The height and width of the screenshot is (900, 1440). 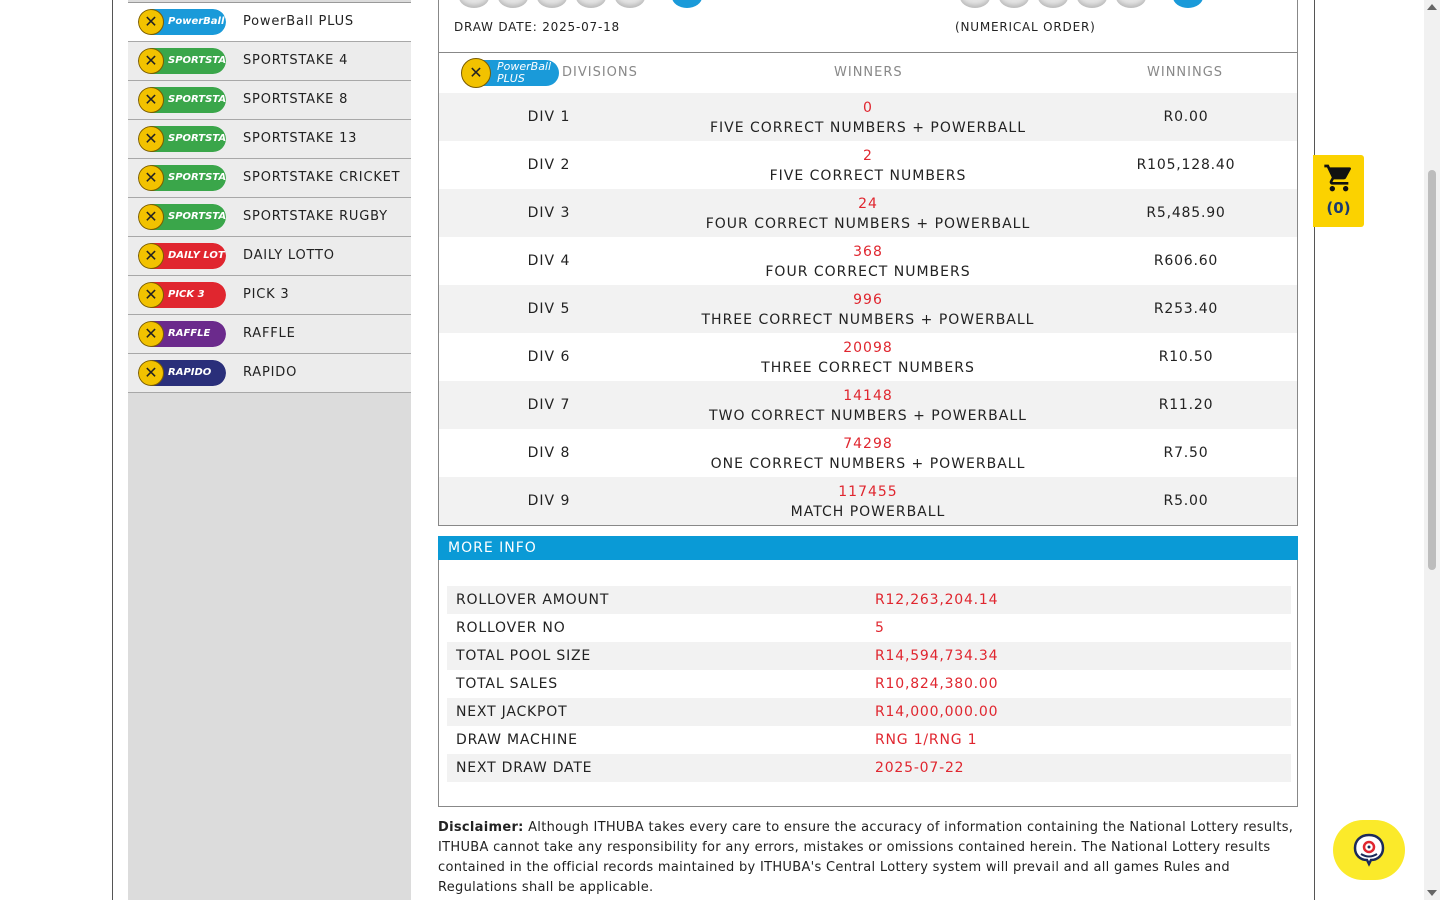 What do you see at coordinates (182, 22) in the screenshot?
I see `game-logo: PowerBall PLUS✕` at bounding box center [182, 22].